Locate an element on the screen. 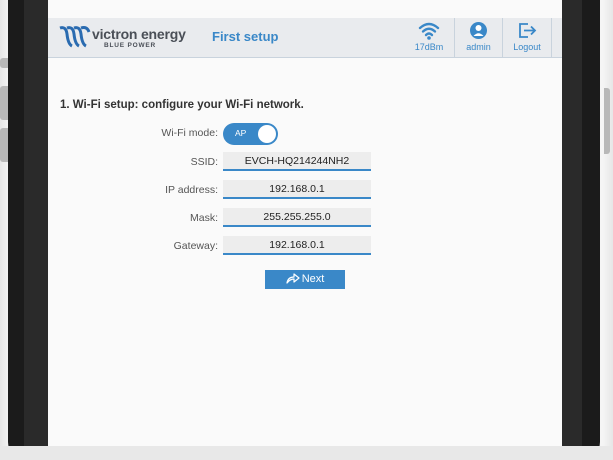 The width and height of the screenshot is (613, 460). wifi-signal-indicator: 17dBm is located at coordinates (429, 38).